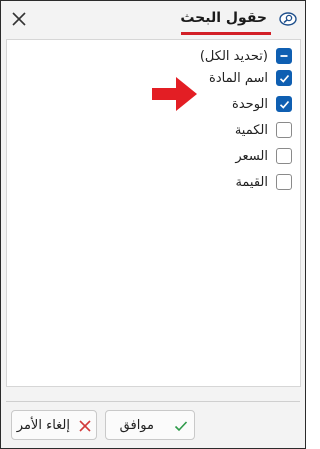 The height and width of the screenshot is (449, 320). I want to click on list-item-label: (تحديد الكل), so click(233, 56).